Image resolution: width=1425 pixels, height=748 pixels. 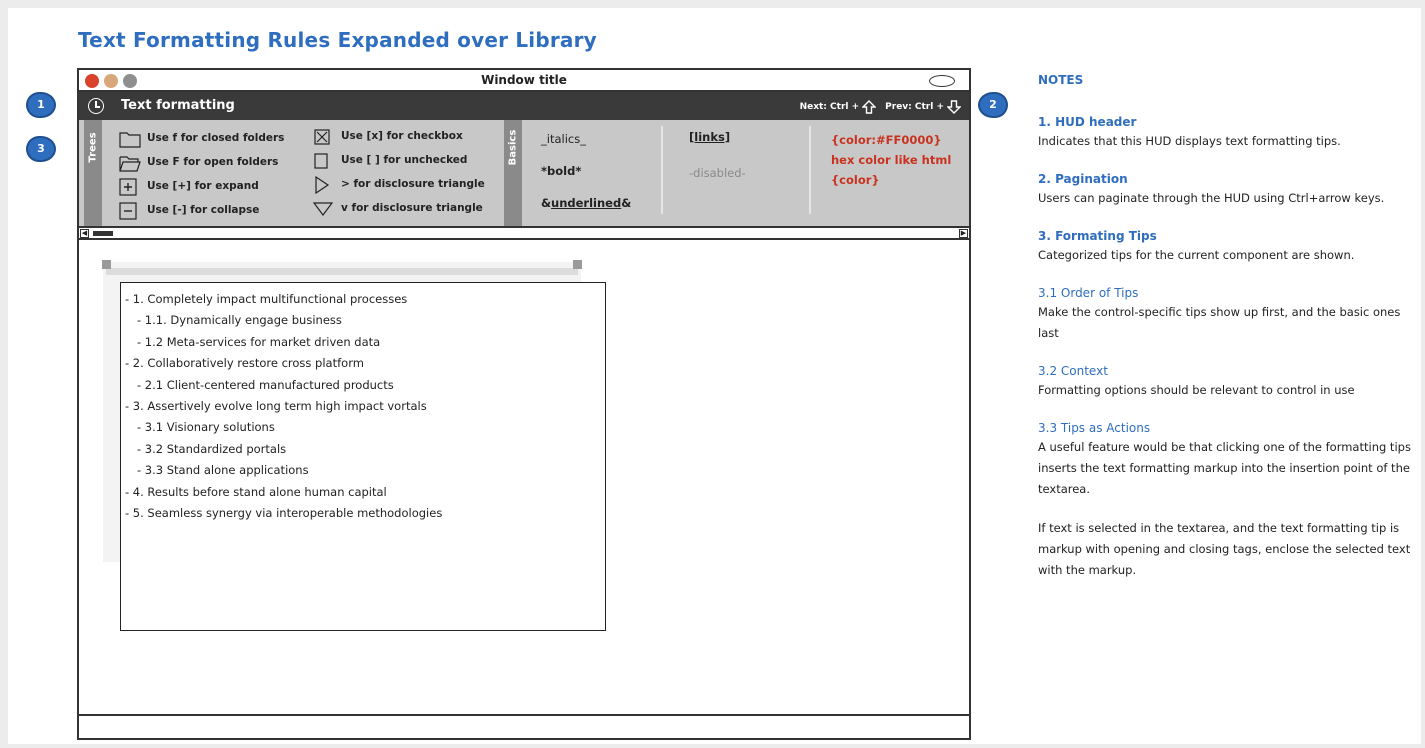 What do you see at coordinates (524, 726) in the screenshot?
I see `status-bar` at bounding box center [524, 726].